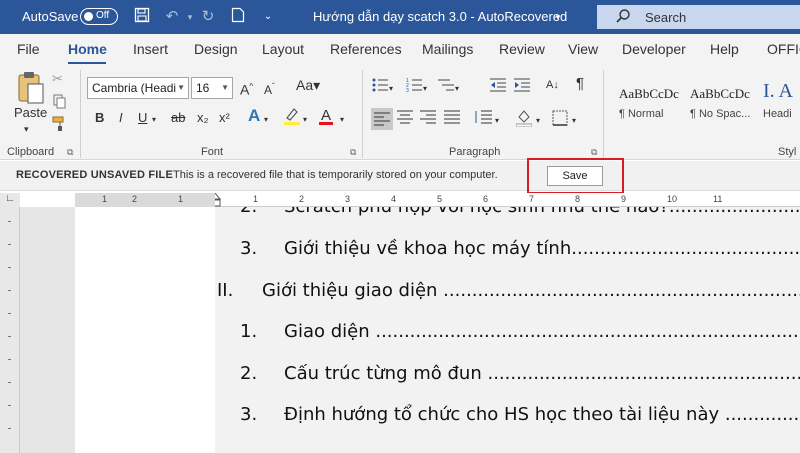 The width and height of the screenshot is (800, 453). What do you see at coordinates (524, 120) in the screenshot?
I see `shading-icon` at bounding box center [524, 120].